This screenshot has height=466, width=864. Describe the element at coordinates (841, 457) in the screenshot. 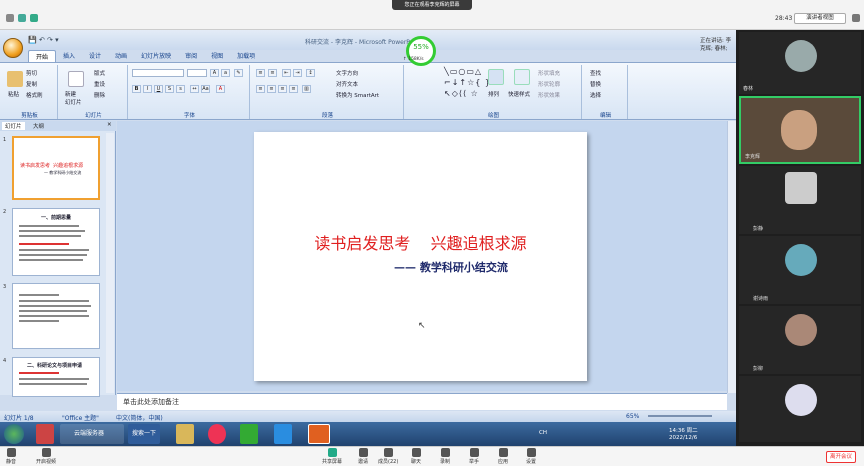

I see `leave-meeting-button: 离开会议` at that location.